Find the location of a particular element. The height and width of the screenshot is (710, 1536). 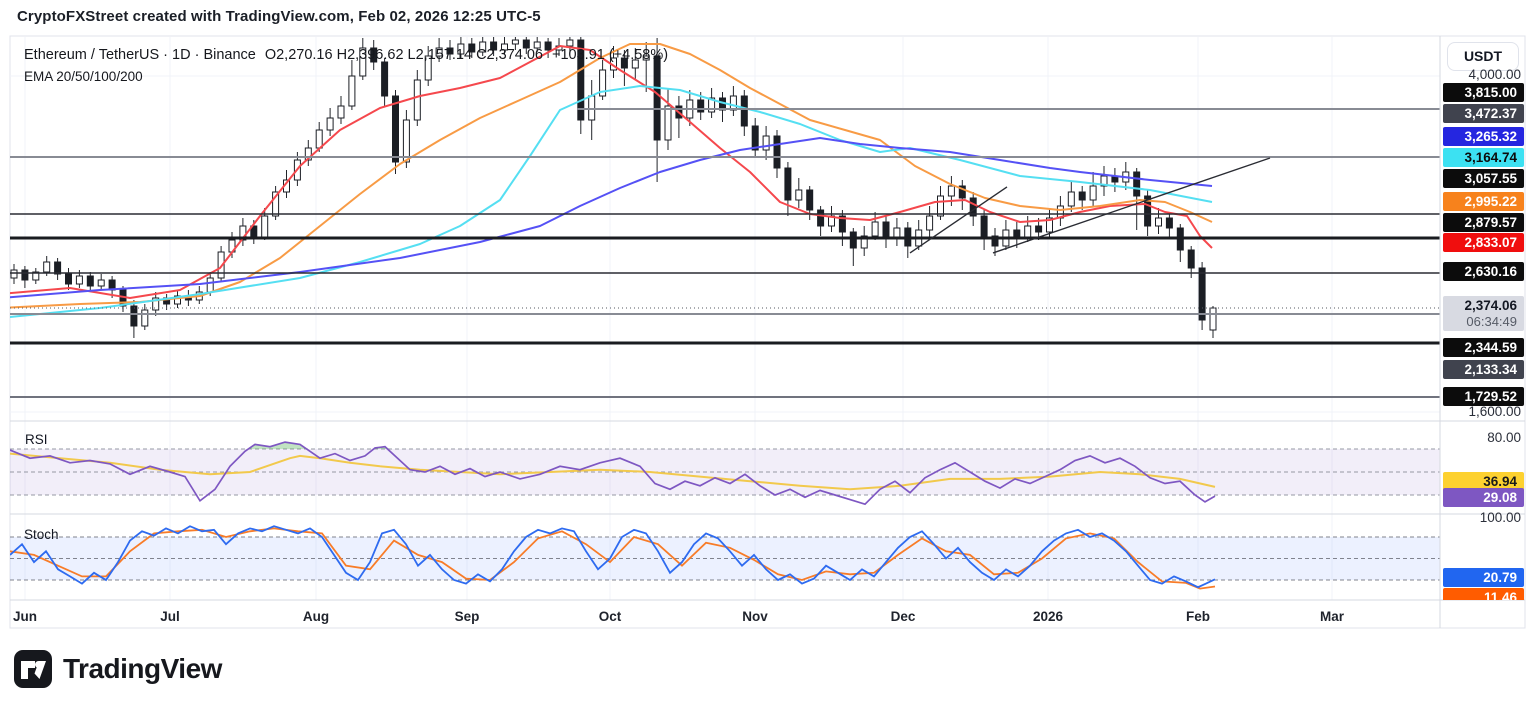

scale-axis-label: 80.00 is located at coordinates (1504, 437).